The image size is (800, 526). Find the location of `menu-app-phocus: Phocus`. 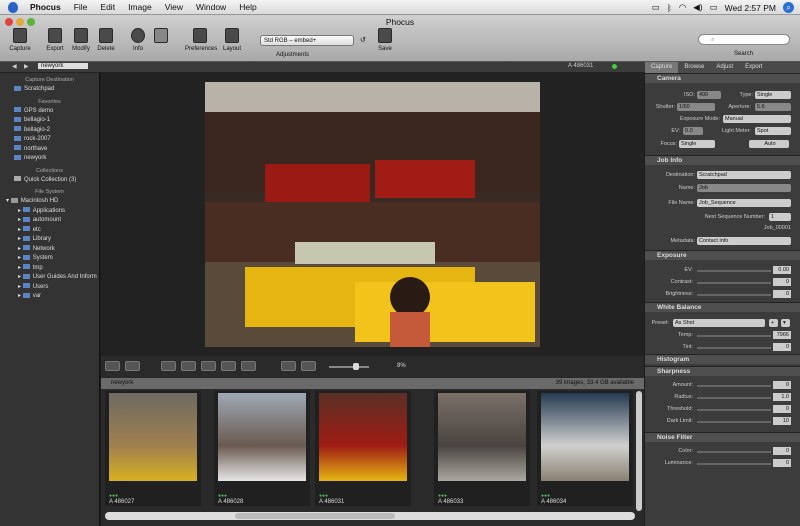

menu-app-phocus: Phocus is located at coordinates (45, 7).